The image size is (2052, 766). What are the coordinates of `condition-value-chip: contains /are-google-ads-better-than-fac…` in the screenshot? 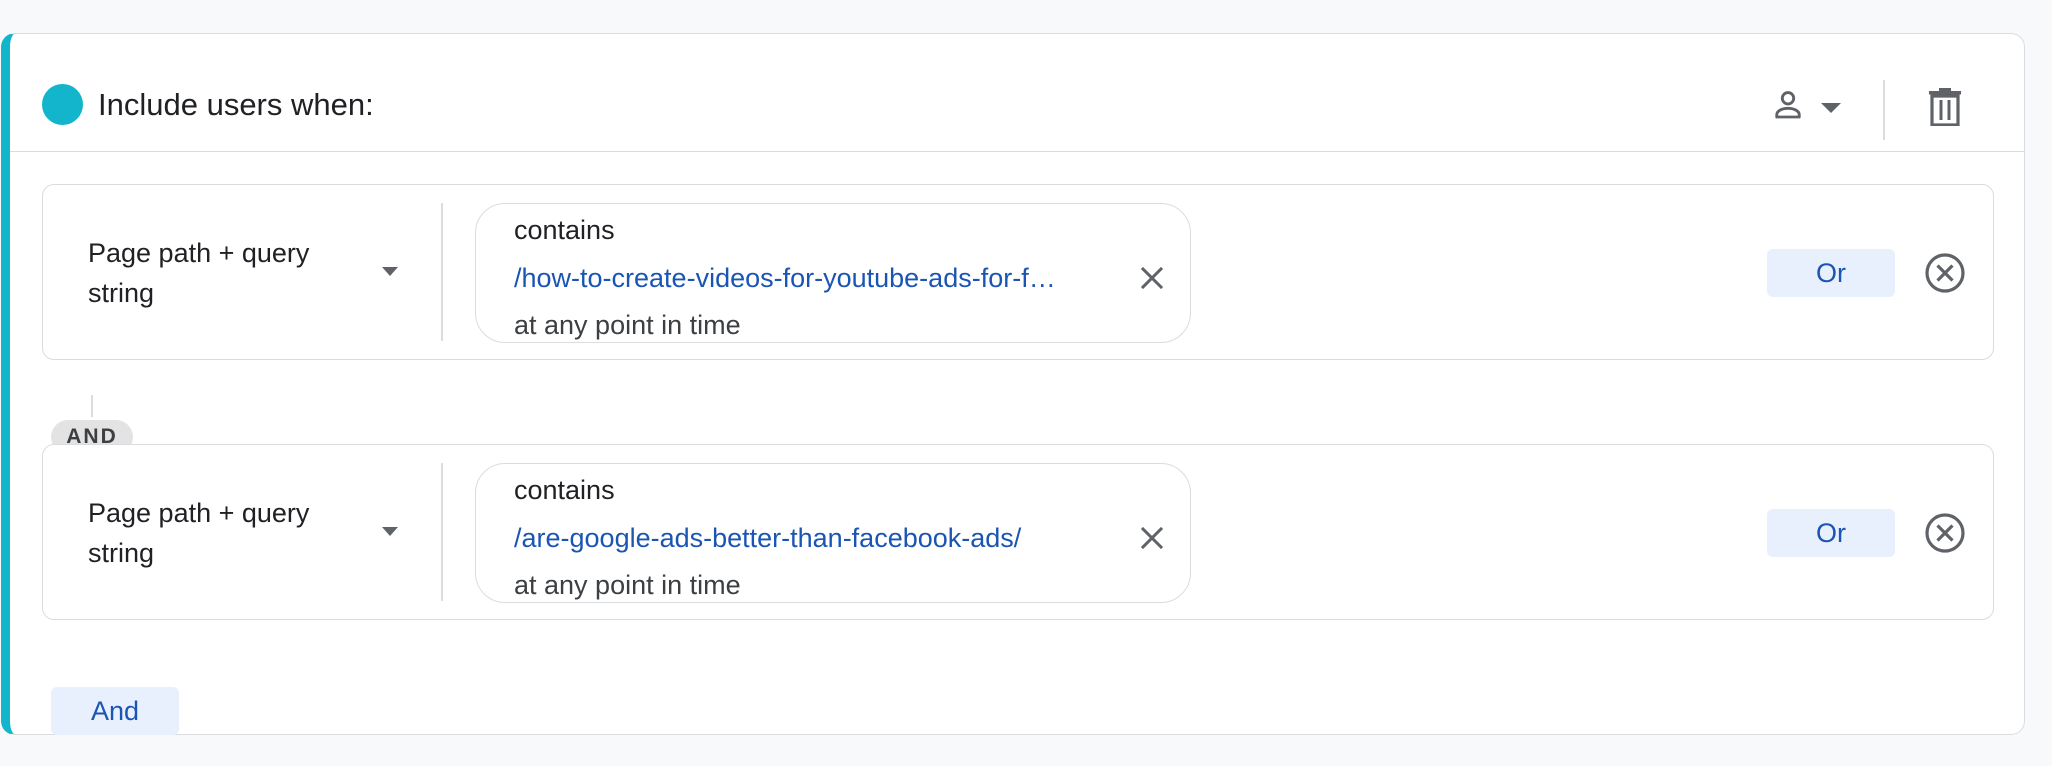 It's located at (833, 533).